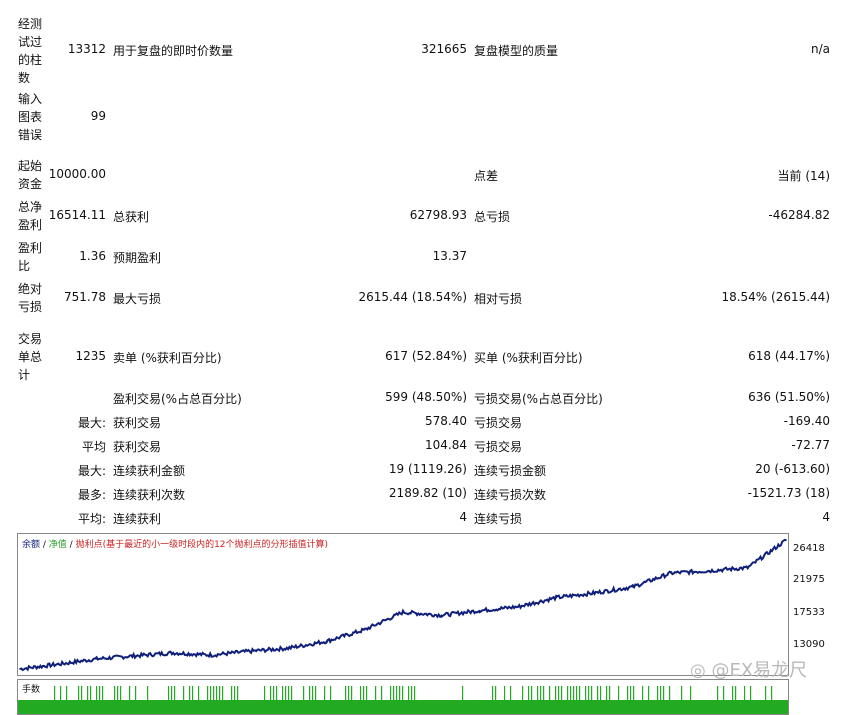  What do you see at coordinates (177, 399) in the screenshot?
I see `profit-trades-label: 盈利交易(%占总百分比)` at bounding box center [177, 399].